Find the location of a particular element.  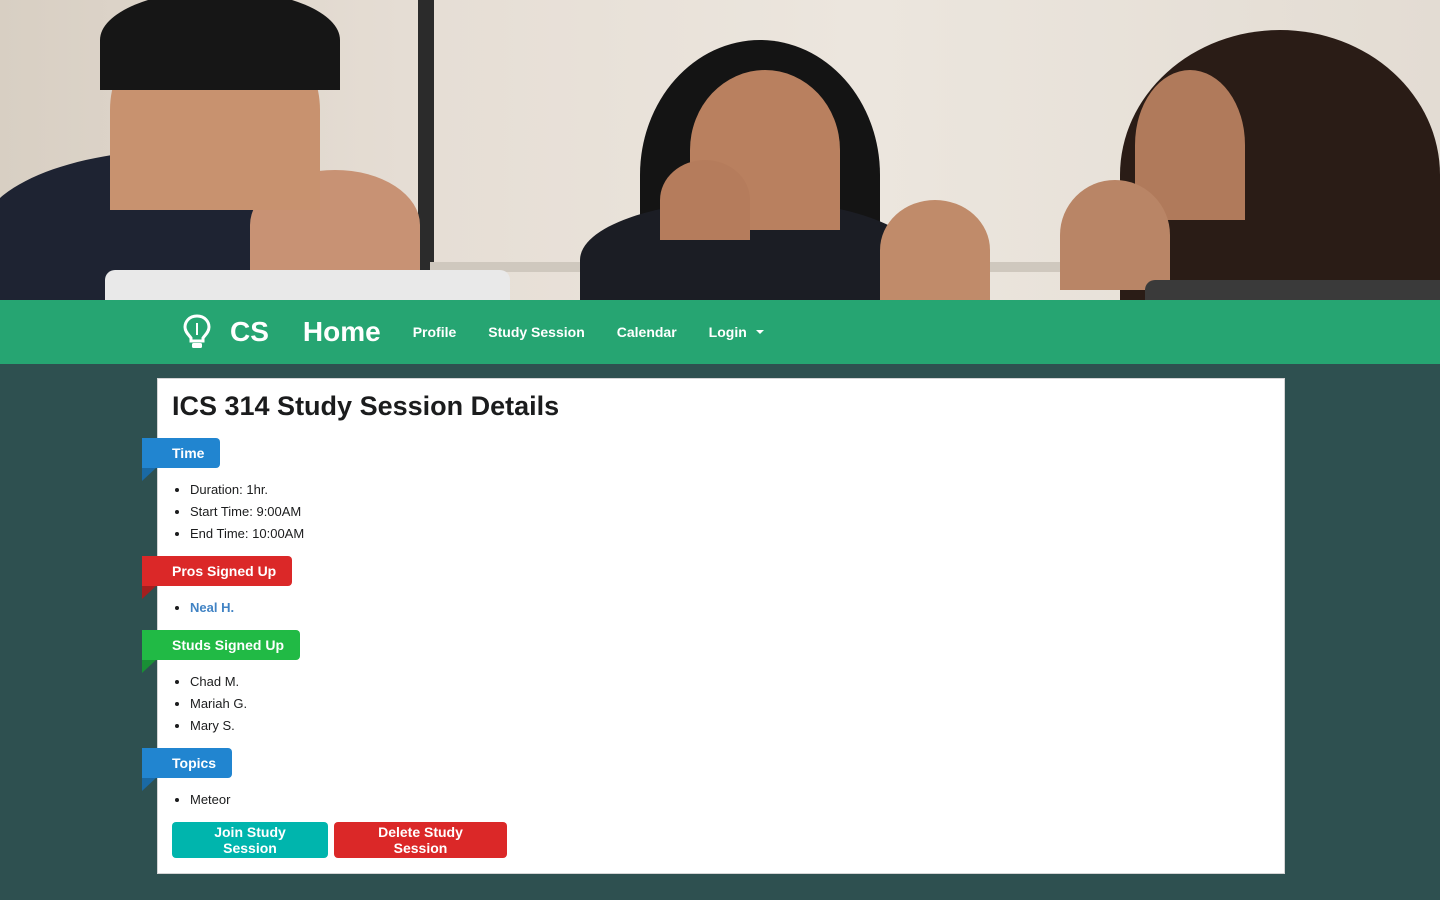

person-left-hair is located at coordinates (220, 45).